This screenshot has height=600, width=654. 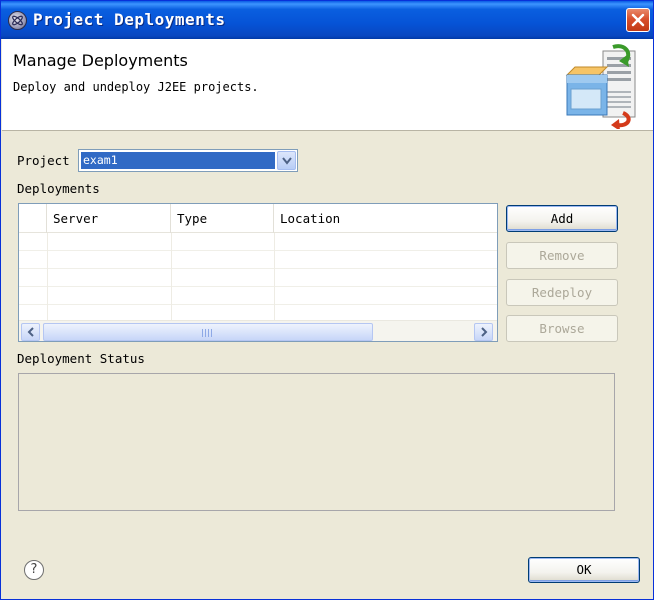 I want to click on project-combo: exam1, so click(x=188, y=160).